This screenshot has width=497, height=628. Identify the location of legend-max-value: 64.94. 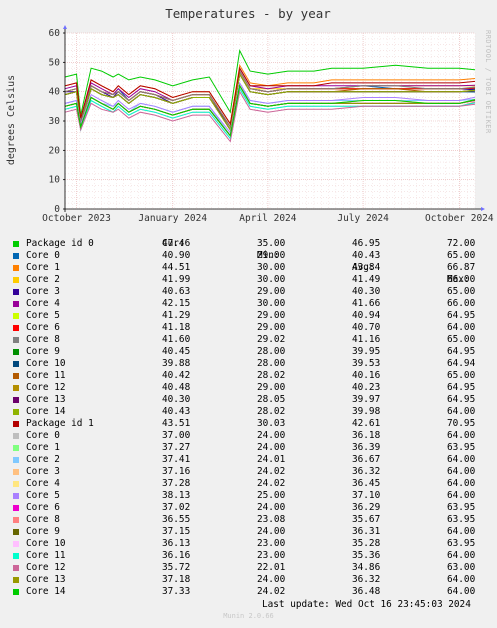
(461, 363).